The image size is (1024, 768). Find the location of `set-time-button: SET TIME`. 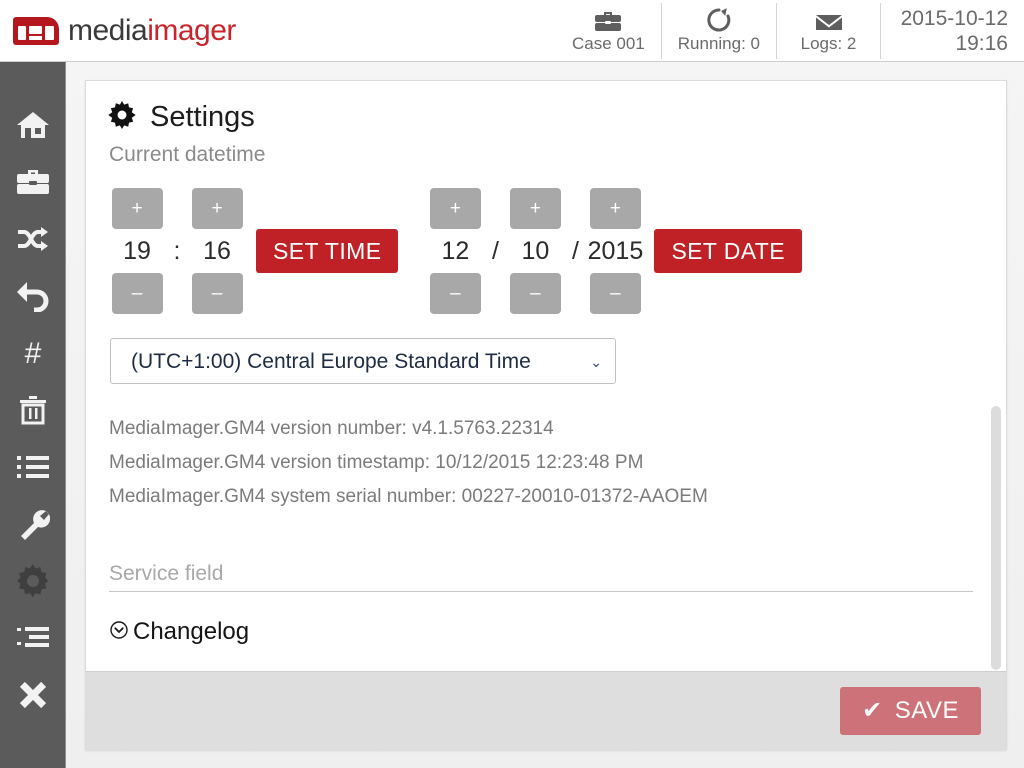

set-time-button: SET TIME is located at coordinates (327, 251).